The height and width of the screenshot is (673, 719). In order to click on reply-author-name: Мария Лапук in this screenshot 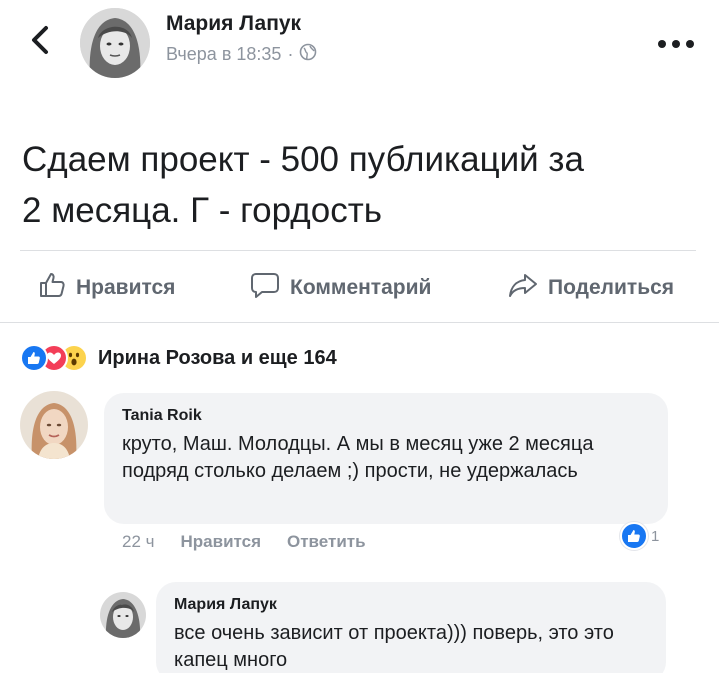, I will do `click(411, 605)`.